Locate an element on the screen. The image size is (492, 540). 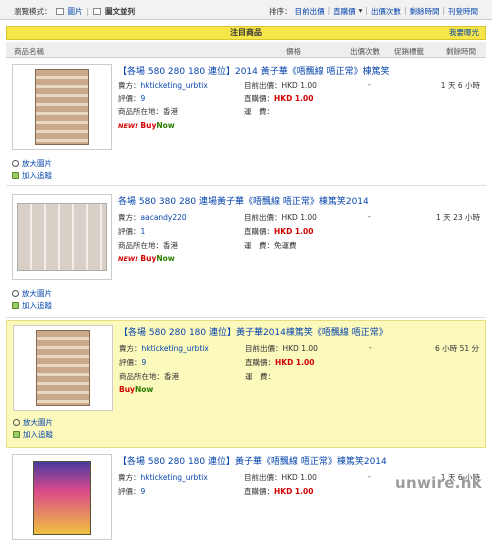
featured-banner: 注目商品 我要曝光 is located at coordinates (246, 33).